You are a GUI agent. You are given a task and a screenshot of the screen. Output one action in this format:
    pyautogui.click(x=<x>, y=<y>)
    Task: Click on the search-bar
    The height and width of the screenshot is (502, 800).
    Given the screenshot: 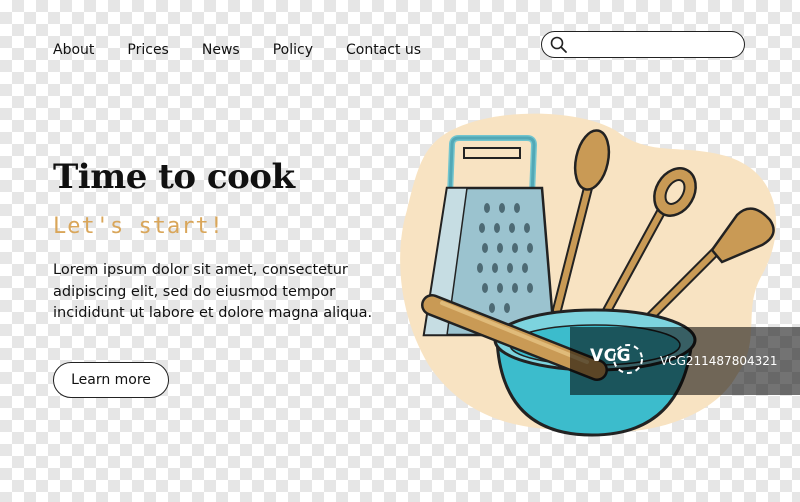 What is the action you would take?
    pyautogui.click(x=643, y=44)
    